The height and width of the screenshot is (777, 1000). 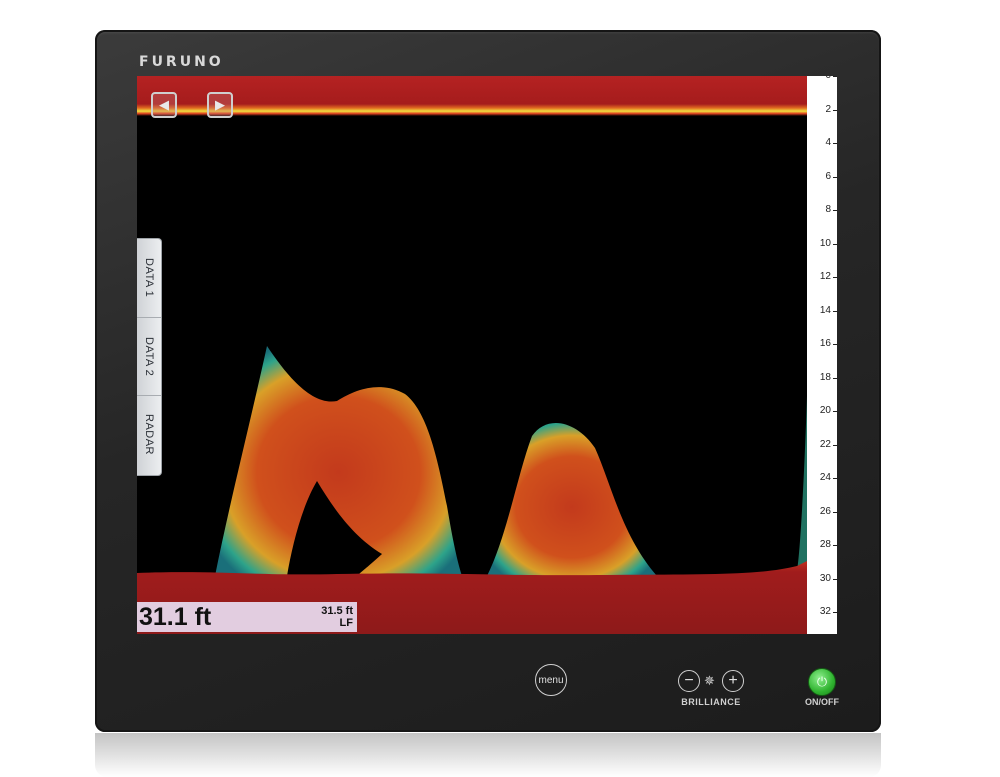 I want to click on tab-radar-label: RADAR, so click(x=149, y=435).